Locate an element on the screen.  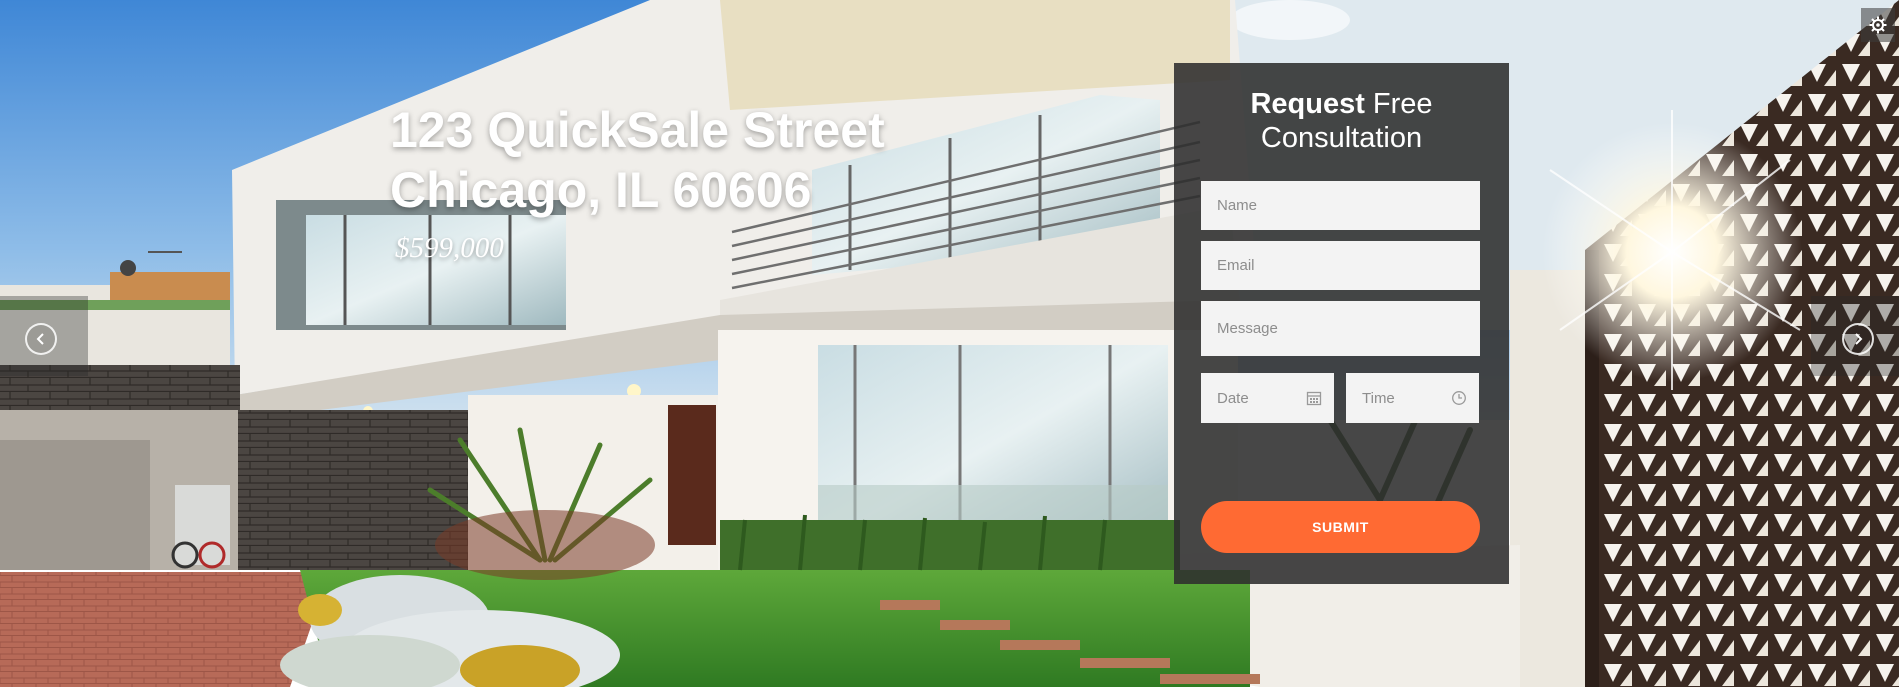
address-line-2: Chicago, IL 60606 is located at coordinates (601, 190).